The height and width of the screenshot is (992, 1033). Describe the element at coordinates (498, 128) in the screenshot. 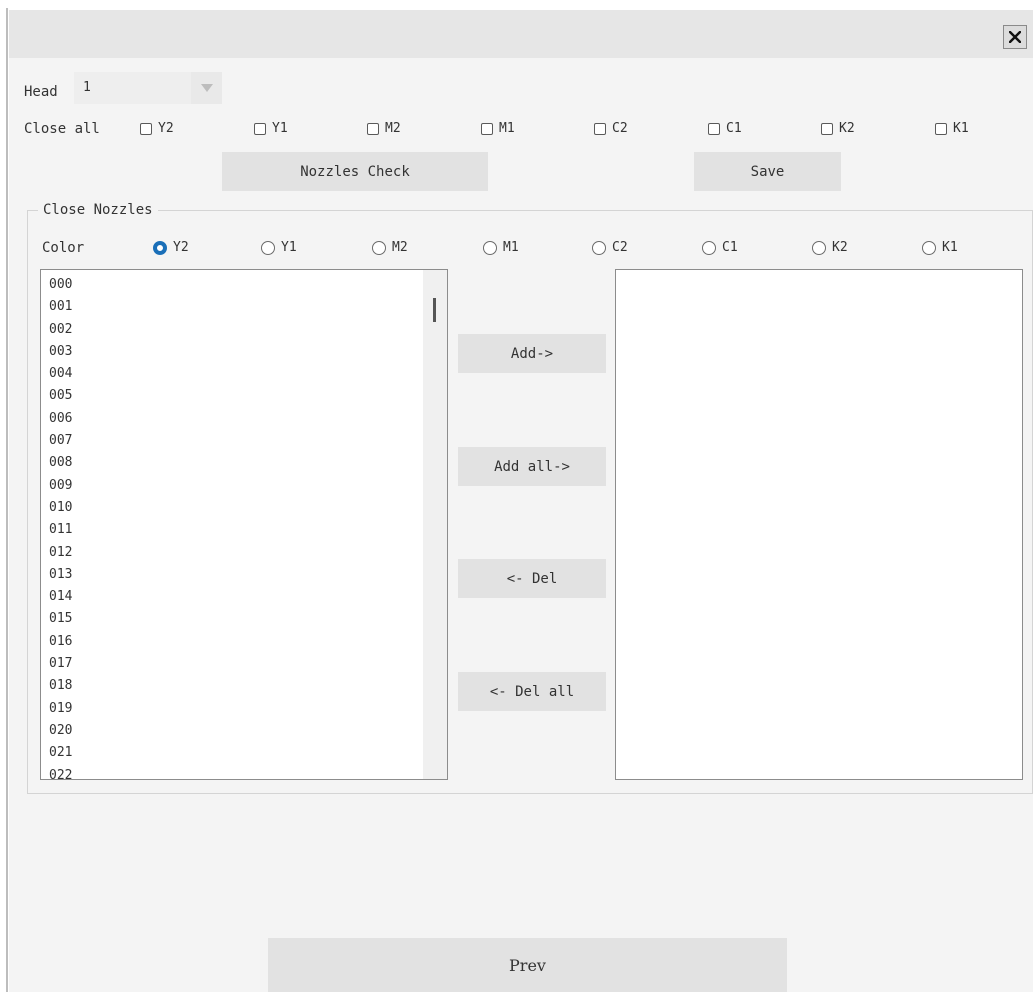

I see `close-all-checkbox-m1: M1` at that location.